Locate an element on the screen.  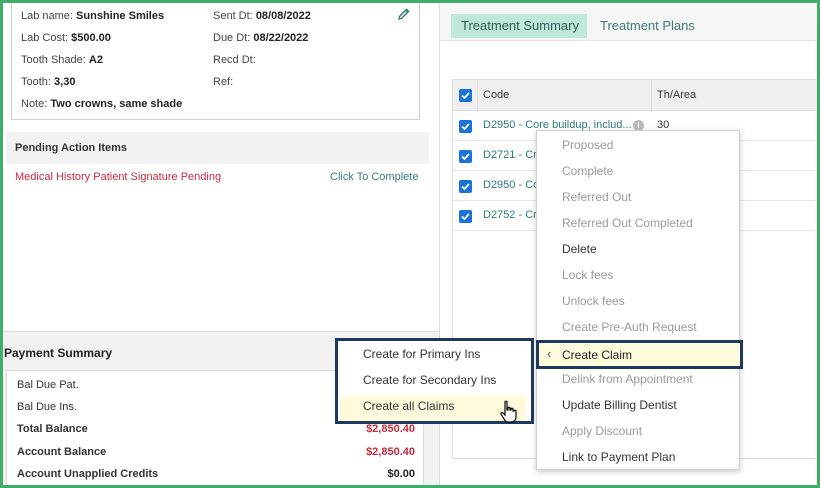
tabs-bar: Treatment Summary Treatment Plans is located at coordinates (629, 22).